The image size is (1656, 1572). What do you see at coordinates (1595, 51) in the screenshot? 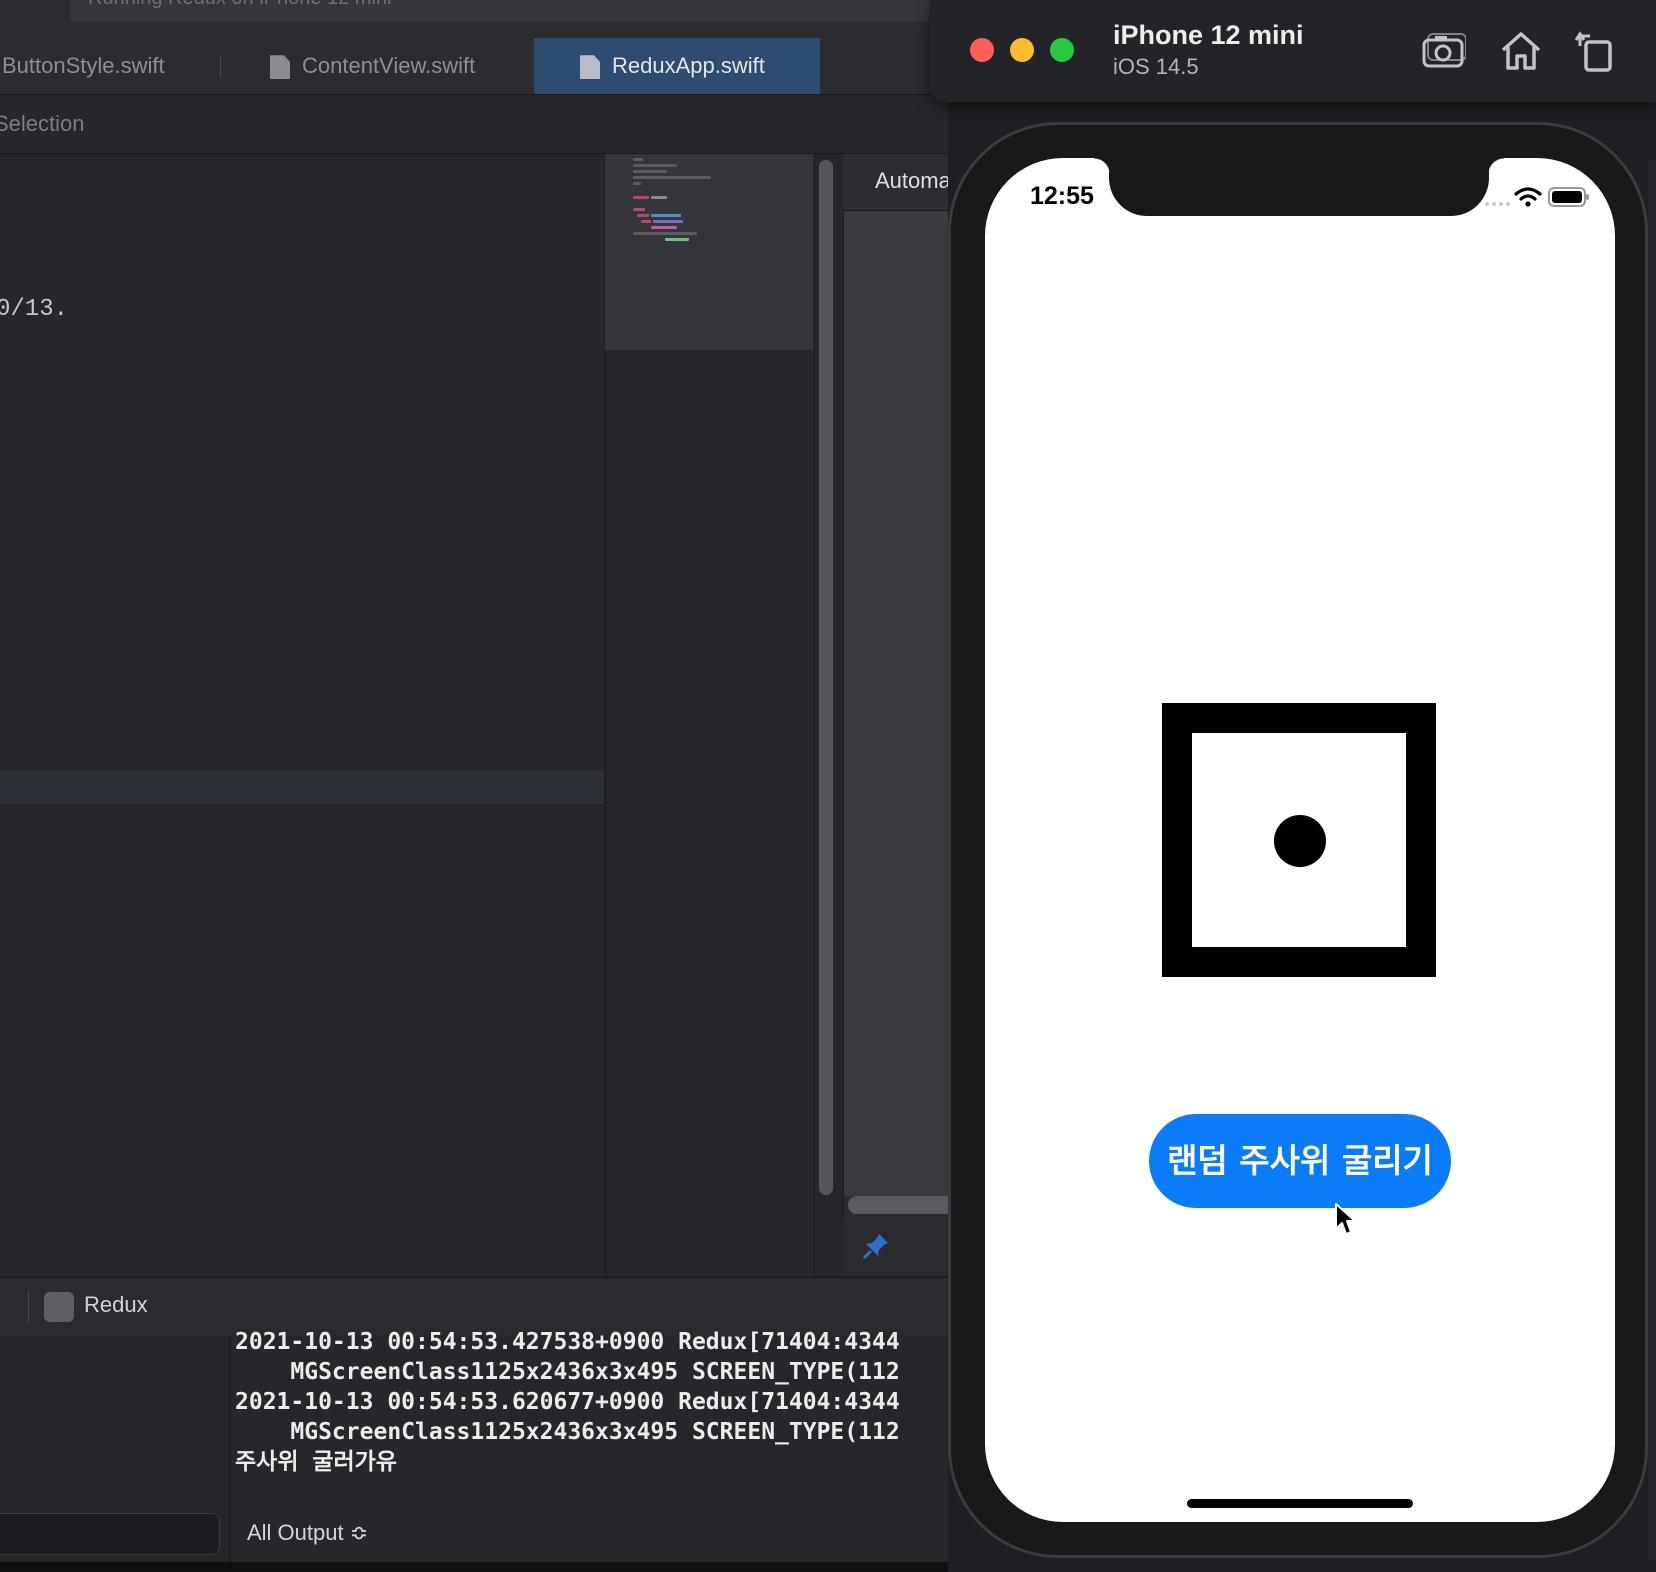
I see `rotate-icon` at bounding box center [1595, 51].